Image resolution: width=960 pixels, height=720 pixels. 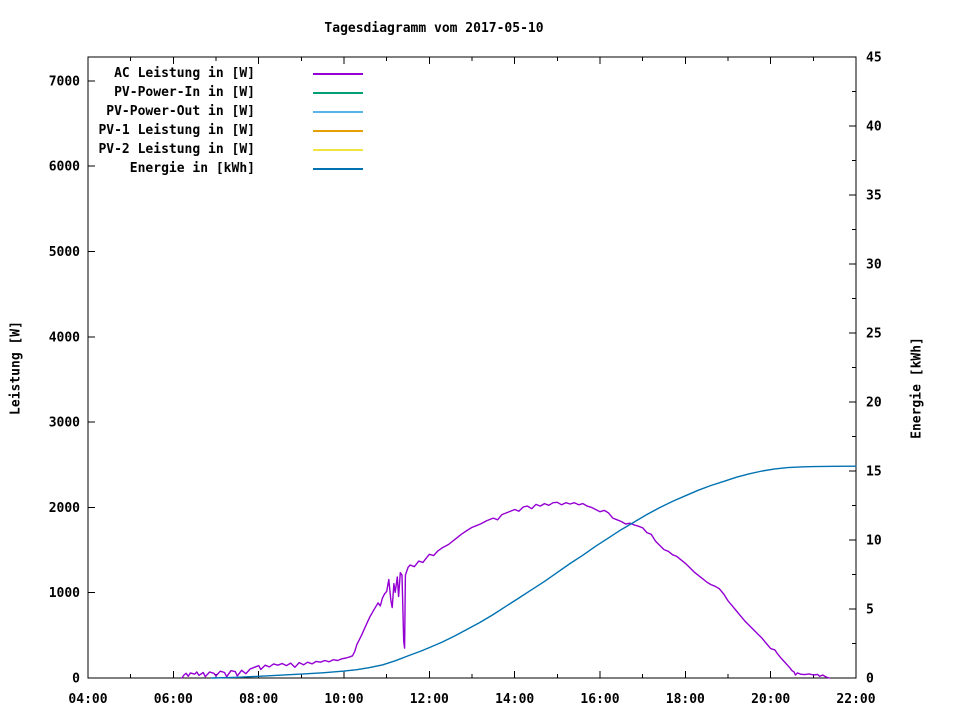 What do you see at coordinates (874, 58) in the screenshot?
I see `y-right-tick-label: 45` at bounding box center [874, 58].